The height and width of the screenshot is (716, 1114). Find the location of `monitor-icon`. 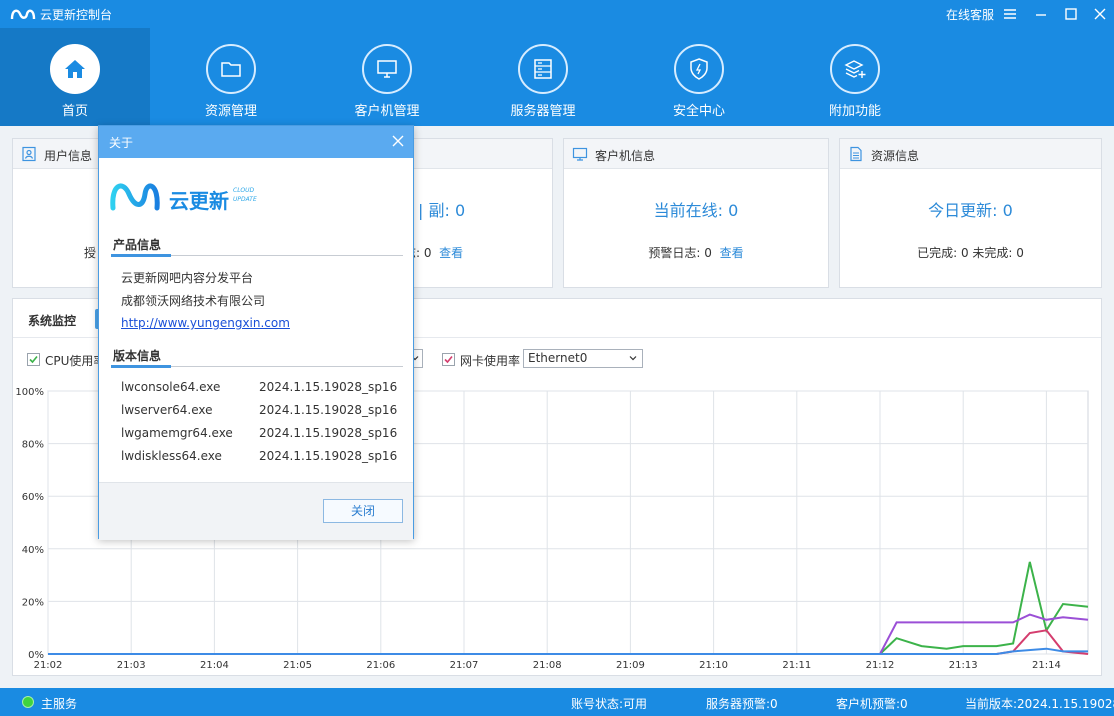

monitor-icon is located at coordinates (387, 69).